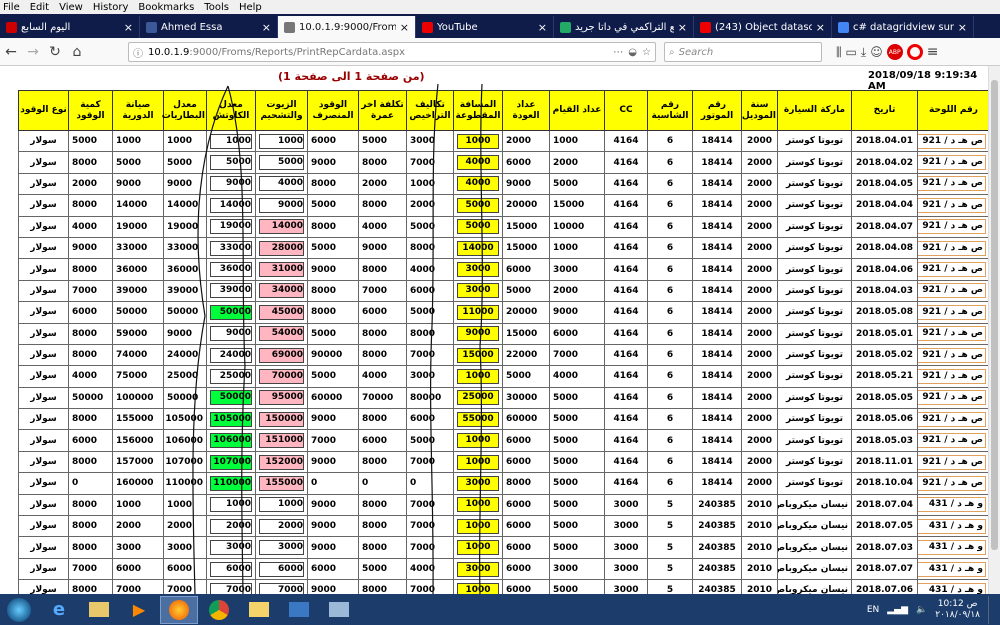 The image size is (1000, 625). What do you see at coordinates (99, 610) in the screenshot?
I see `explorer-icon` at bounding box center [99, 610].